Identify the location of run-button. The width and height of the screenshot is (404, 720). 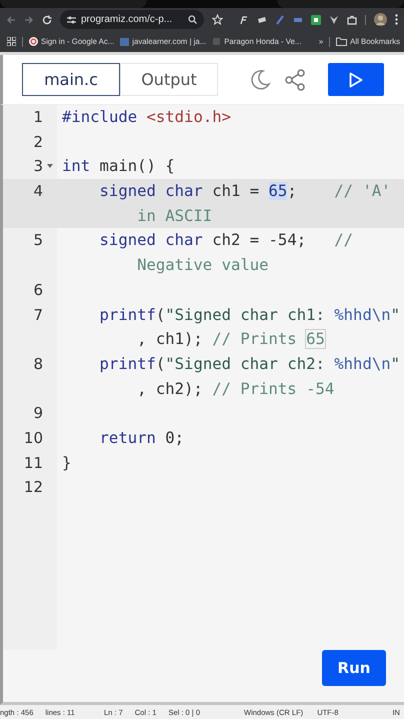
(356, 79).